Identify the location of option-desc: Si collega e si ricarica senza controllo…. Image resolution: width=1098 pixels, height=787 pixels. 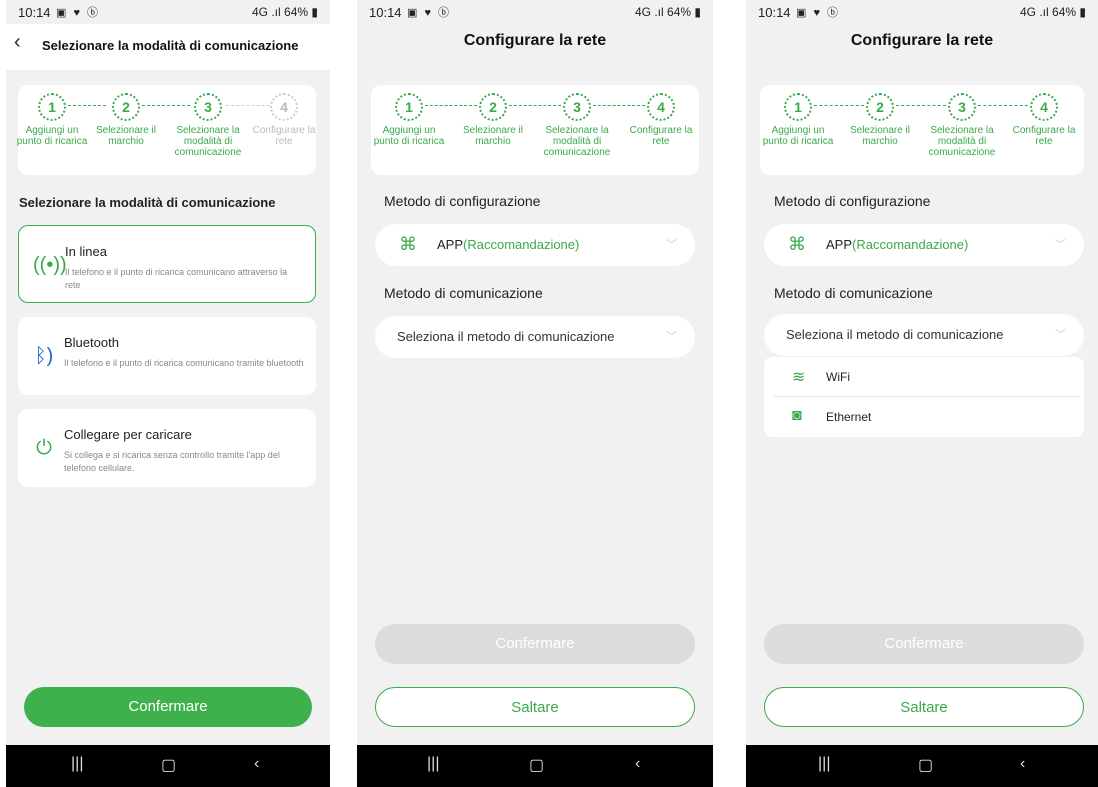
(172, 461).